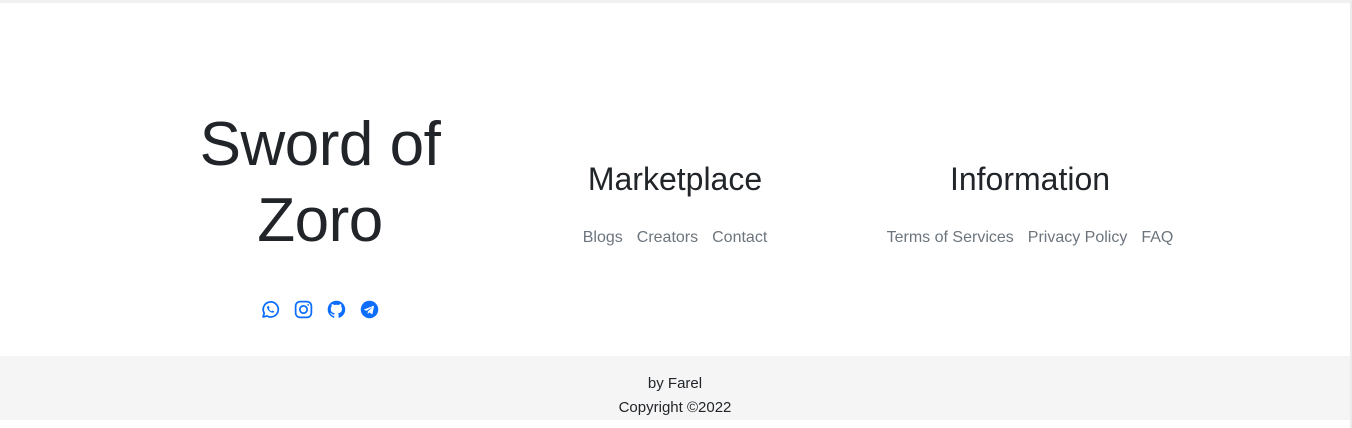  Describe the element at coordinates (304, 309) in the screenshot. I see `instagram-icon` at that location.